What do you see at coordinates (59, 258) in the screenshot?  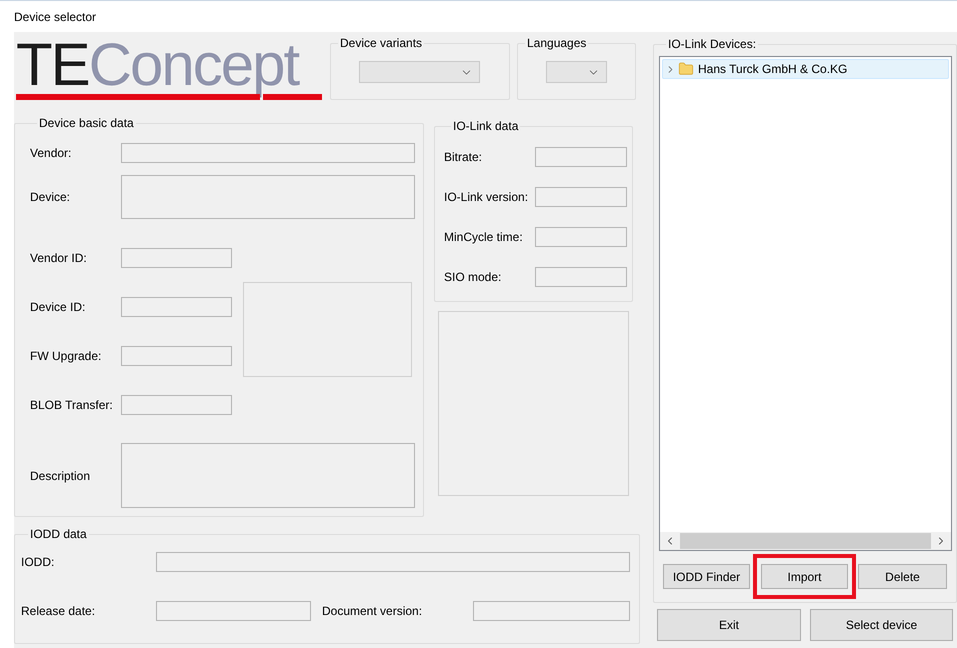 I see `field-label: Vendor ID:` at bounding box center [59, 258].